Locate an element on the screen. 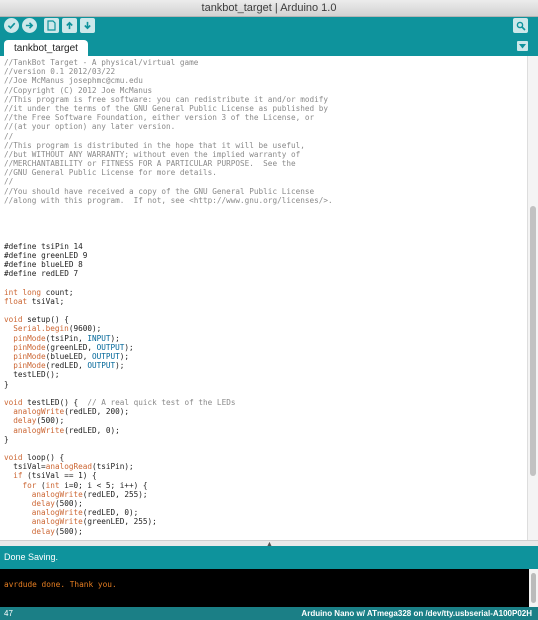 This screenshot has height=620, width=538. verify-button is located at coordinates (11, 25).